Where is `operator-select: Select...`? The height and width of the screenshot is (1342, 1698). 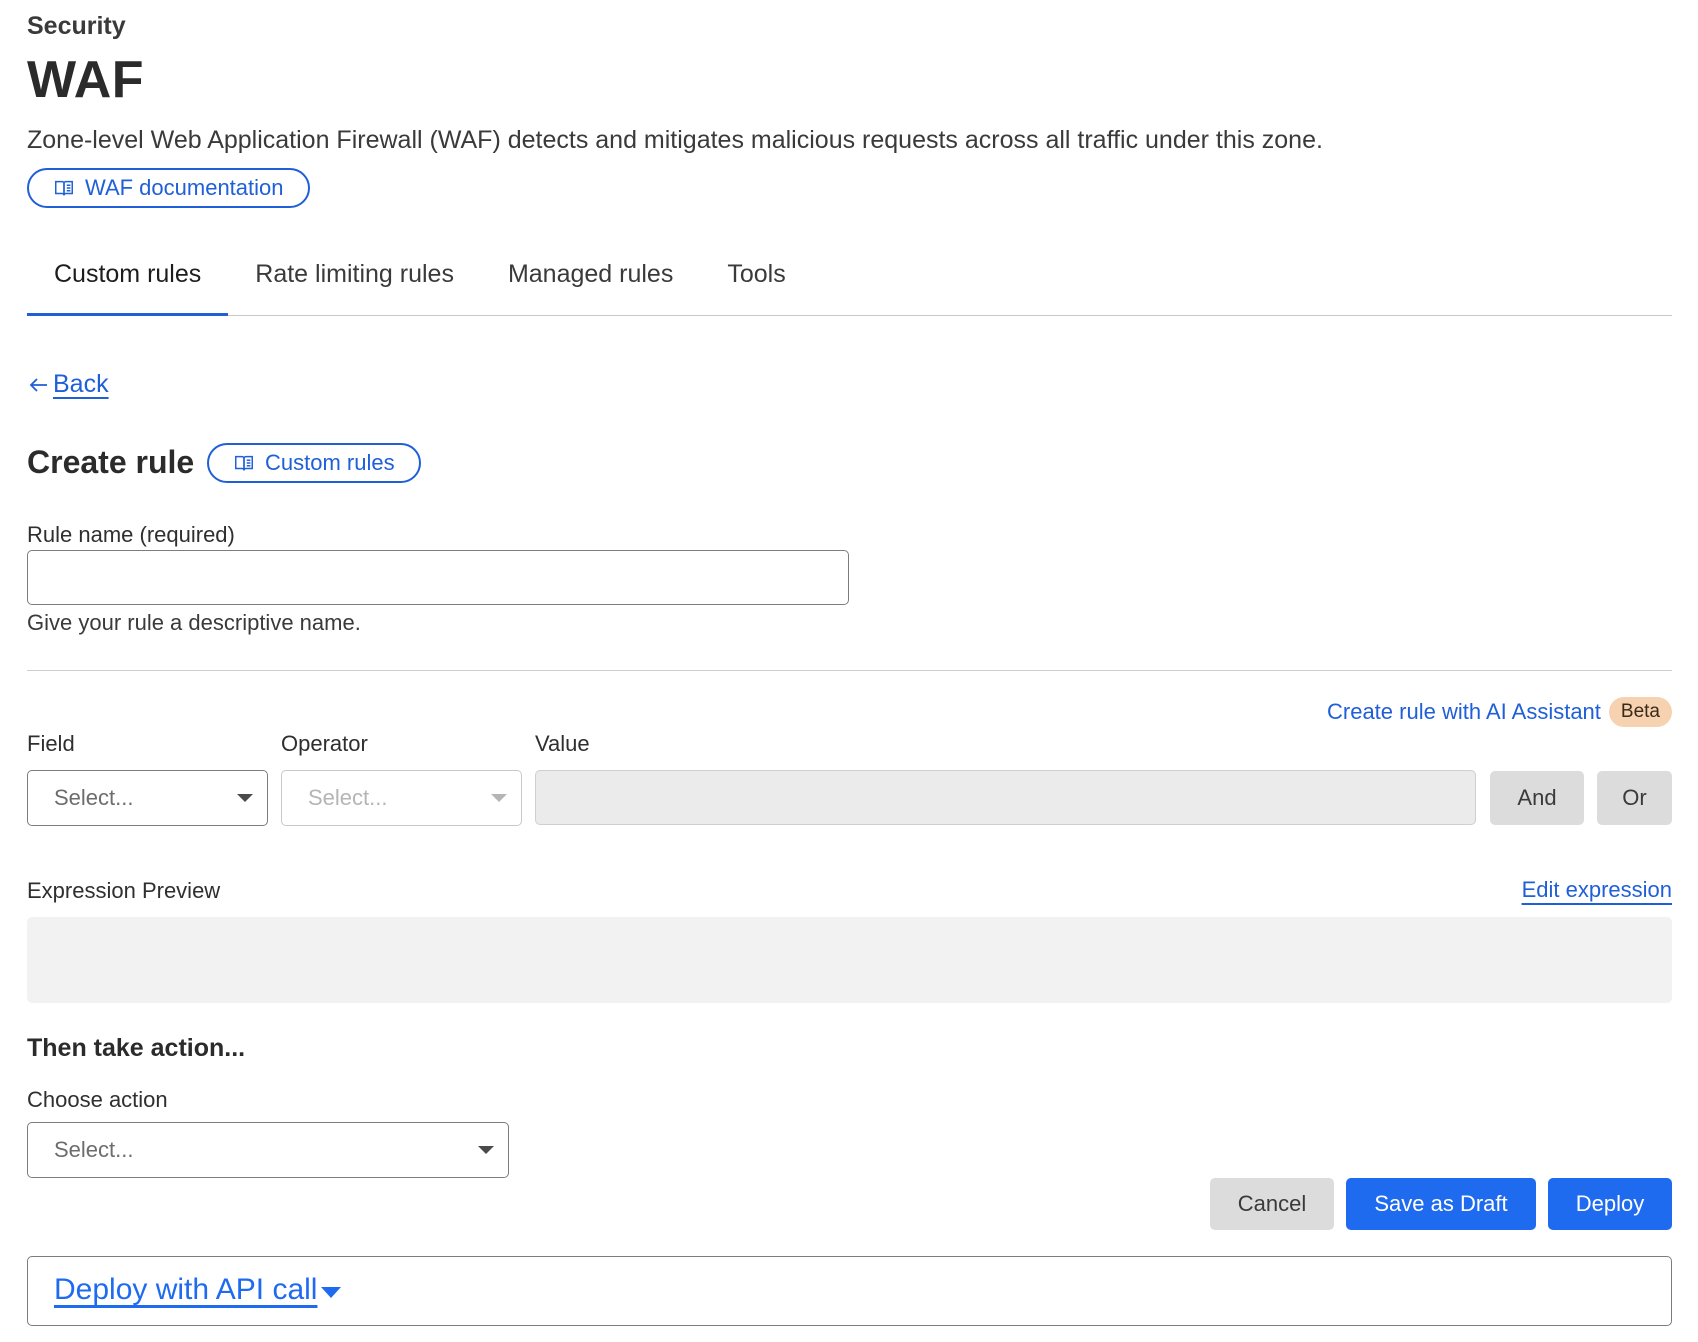
operator-select: Select... is located at coordinates (401, 798).